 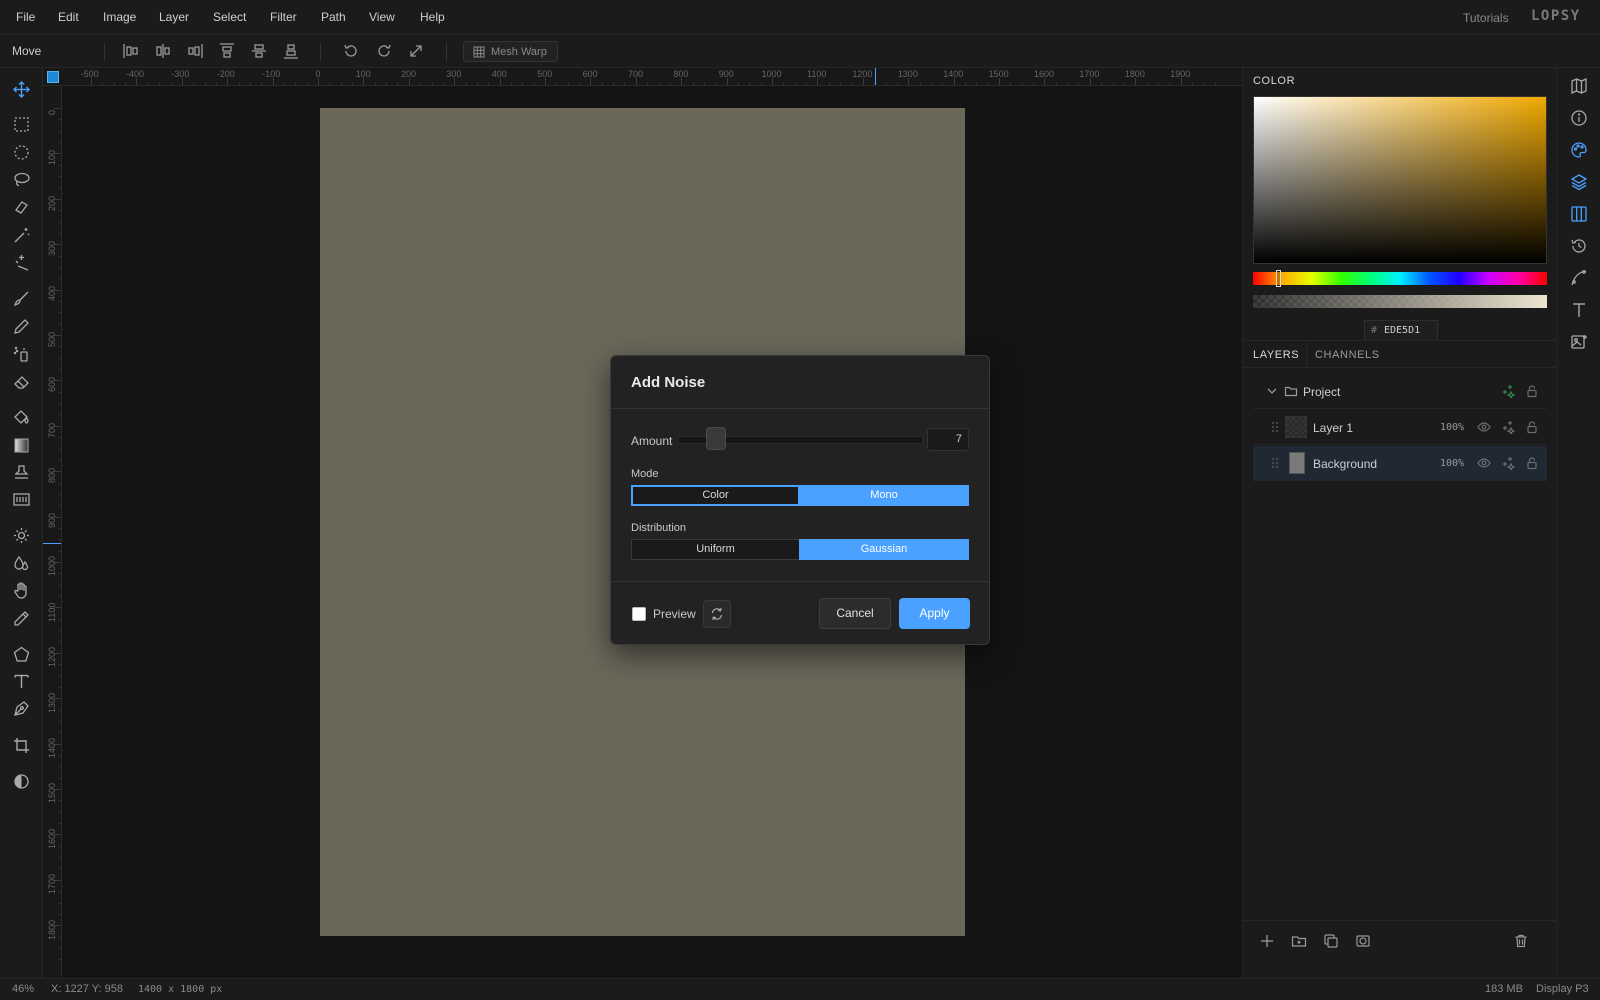 What do you see at coordinates (1579, 342) in the screenshot?
I see `image-adjust-icon` at bounding box center [1579, 342].